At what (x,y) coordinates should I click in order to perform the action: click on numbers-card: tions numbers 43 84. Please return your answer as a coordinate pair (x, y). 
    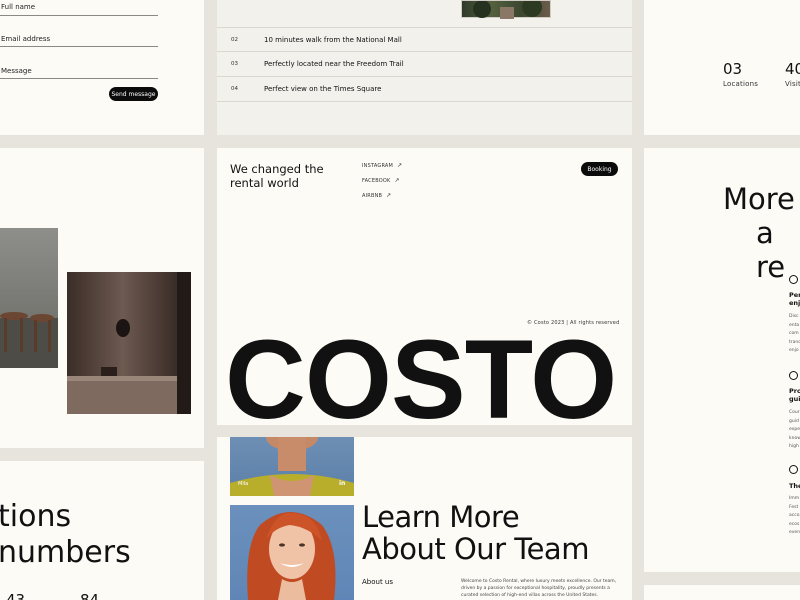
    Looking at the image, I should click on (102, 530).